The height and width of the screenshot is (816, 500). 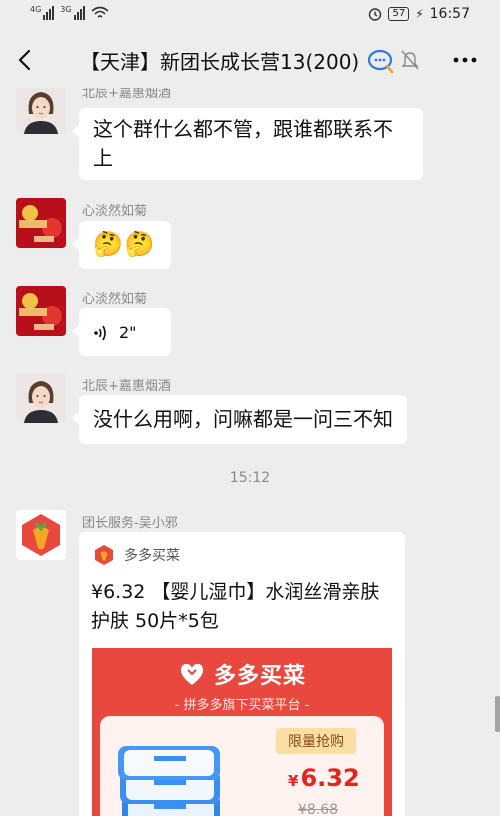 What do you see at coordinates (399, 14) in the screenshot?
I see `battery-indicator: 57` at bounding box center [399, 14].